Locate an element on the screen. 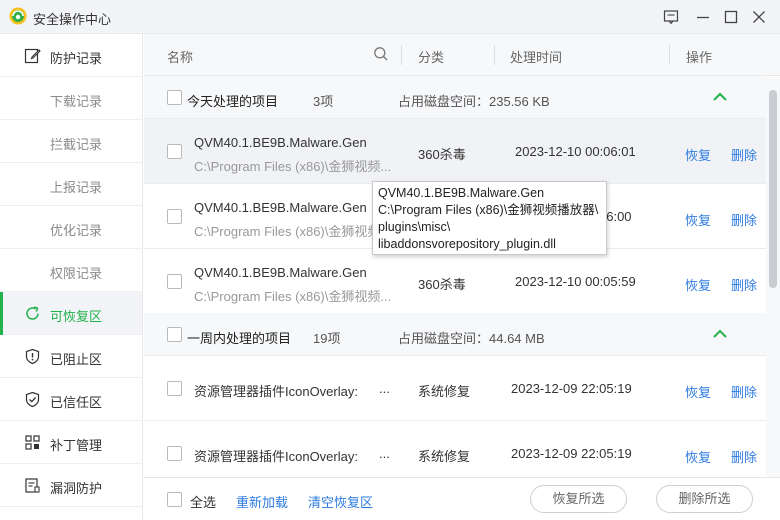 The height and width of the screenshot is (520, 780). header-category: 分类 is located at coordinates (431, 56).